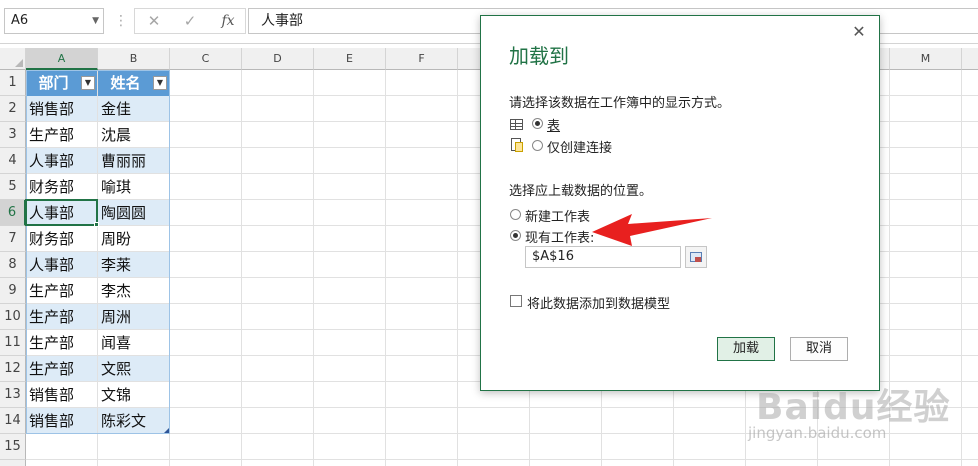 This screenshot has width=978, height=466. What do you see at coordinates (133, 108) in the screenshot?
I see `table-cell: 金佳` at bounding box center [133, 108].